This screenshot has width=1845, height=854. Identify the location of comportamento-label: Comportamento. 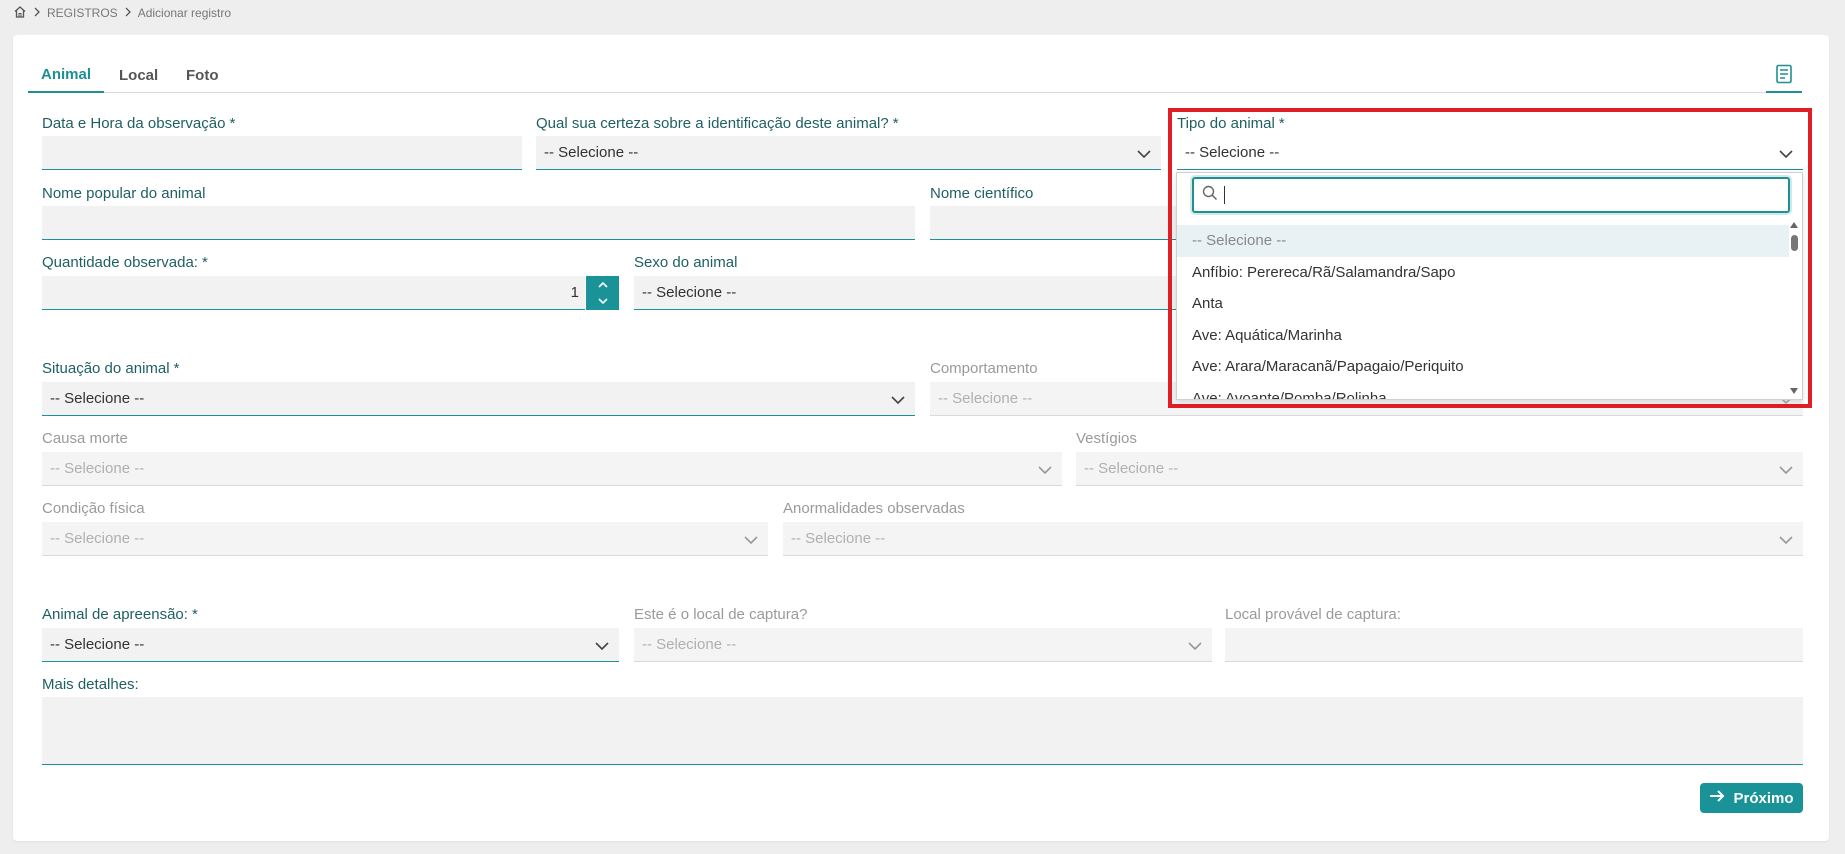
(984, 368).